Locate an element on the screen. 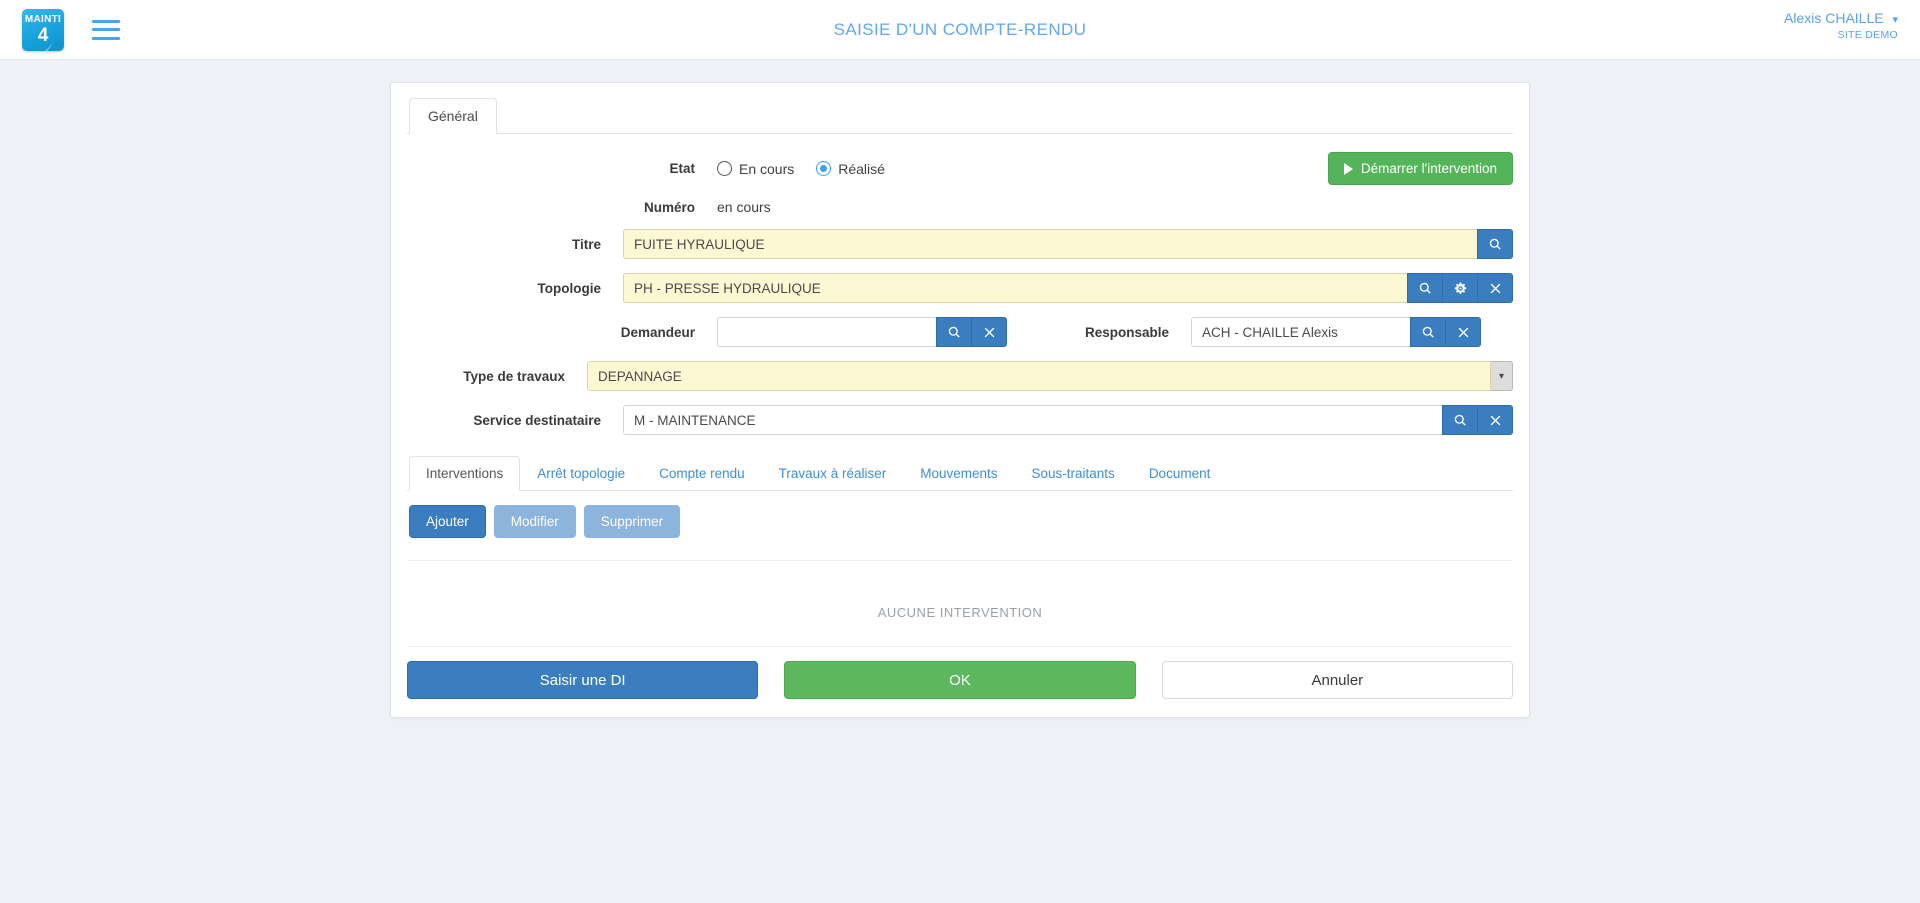 Image resolution: width=1920 pixels, height=903 pixels. responsable-search-button is located at coordinates (1428, 332).